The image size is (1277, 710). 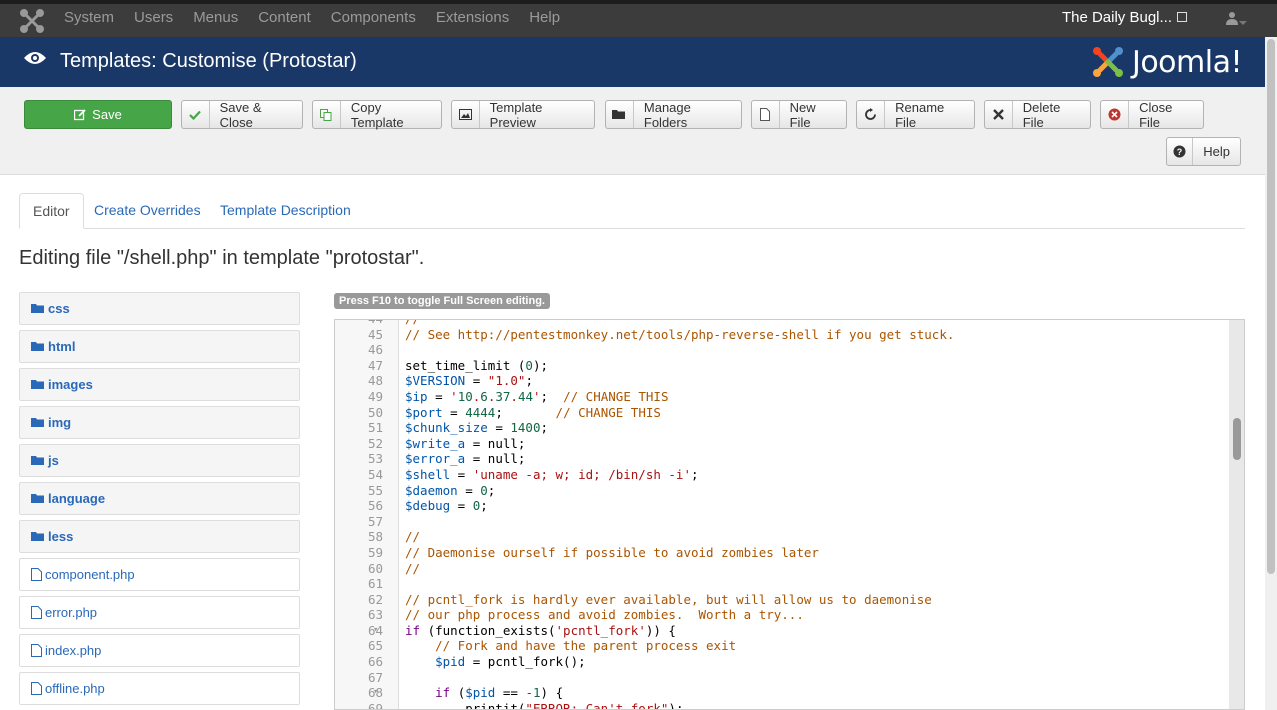 What do you see at coordinates (375, 459) in the screenshot?
I see `line-number: 53` at bounding box center [375, 459].